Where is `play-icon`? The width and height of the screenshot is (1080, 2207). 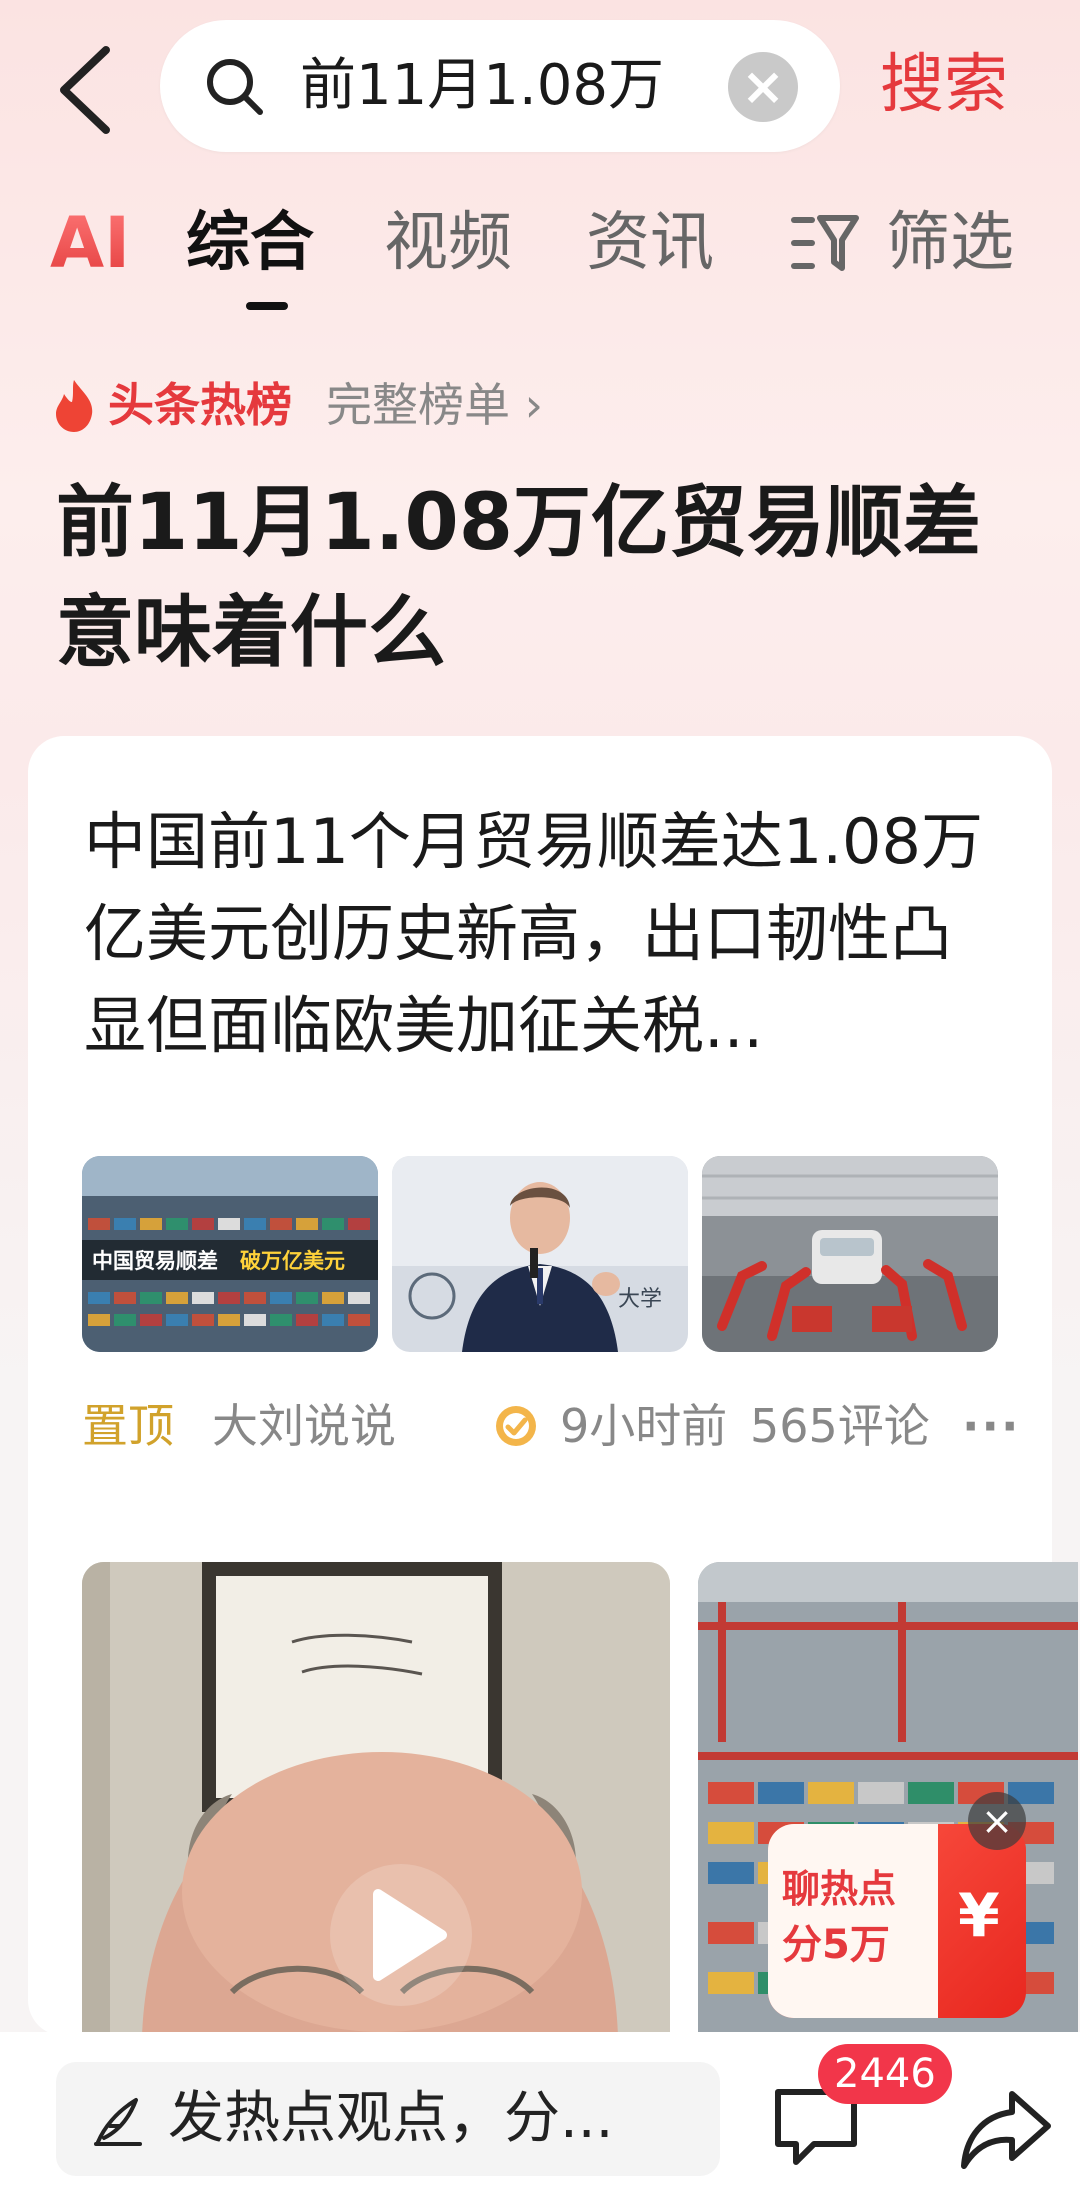 play-icon is located at coordinates (401, 1935).